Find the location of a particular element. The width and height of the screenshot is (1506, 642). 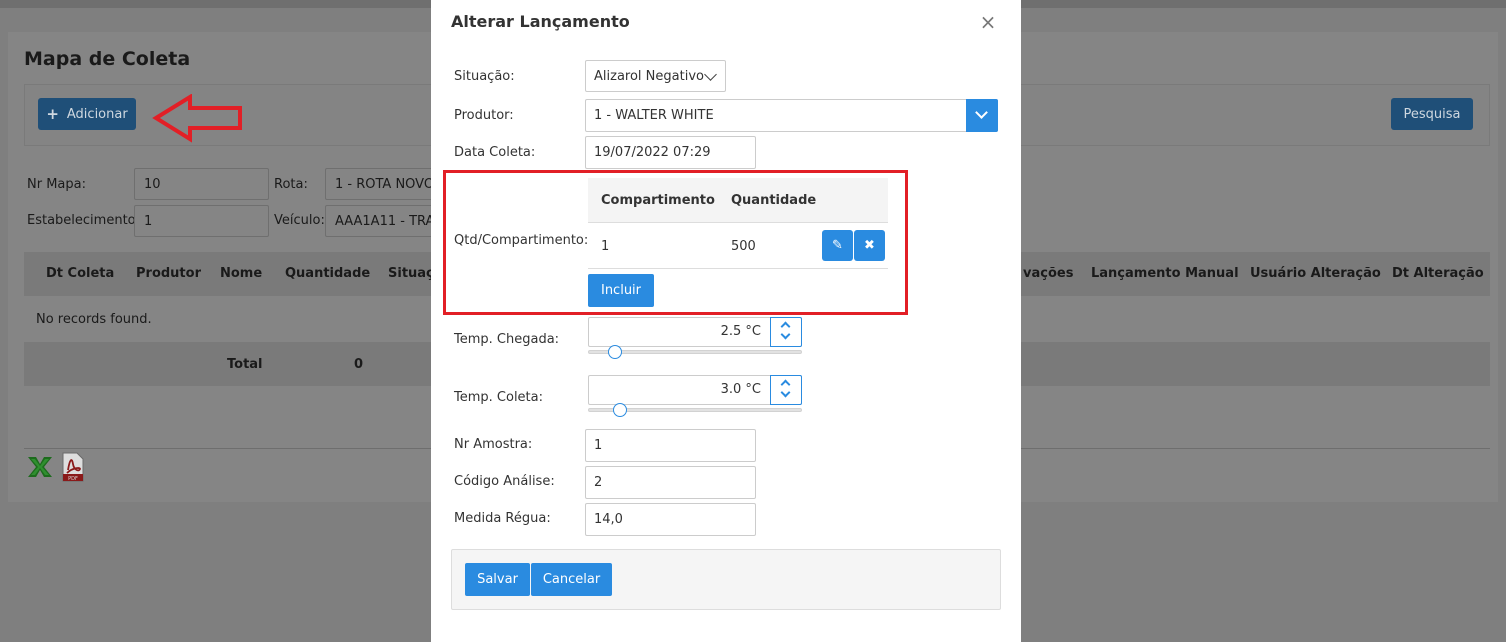

edit-row-button: ✎ is located at coordinates (837, 245).